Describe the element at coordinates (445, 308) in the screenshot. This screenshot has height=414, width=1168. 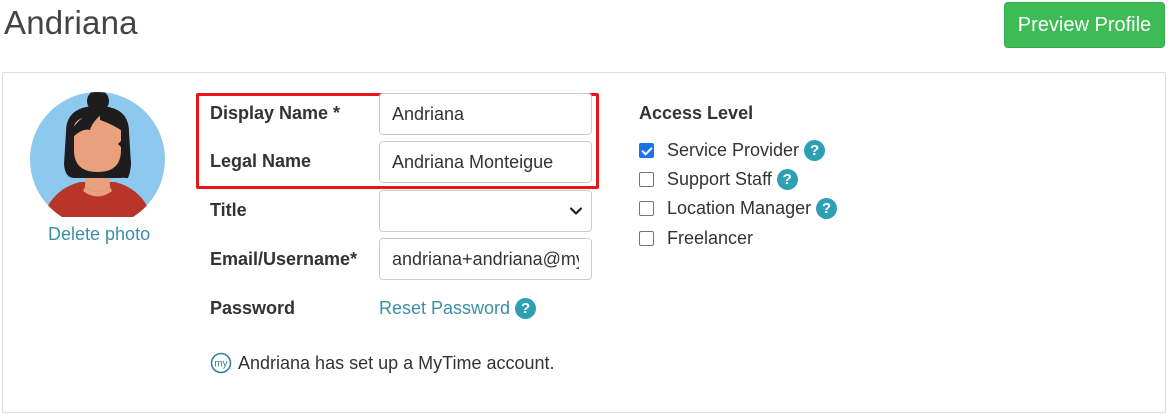
I see `reset-password-label: Reset Password` at that location.